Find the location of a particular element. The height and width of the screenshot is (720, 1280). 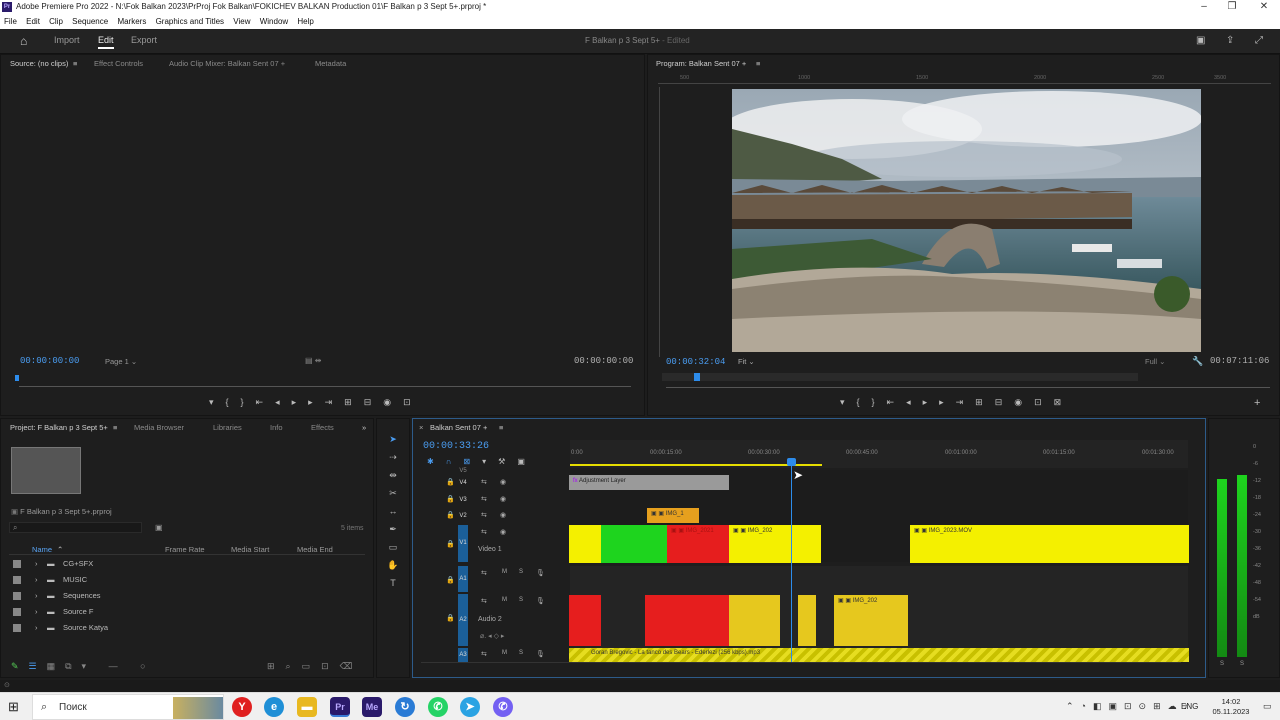

tab-metadata: Metadata is located at coordinates (330, 64).